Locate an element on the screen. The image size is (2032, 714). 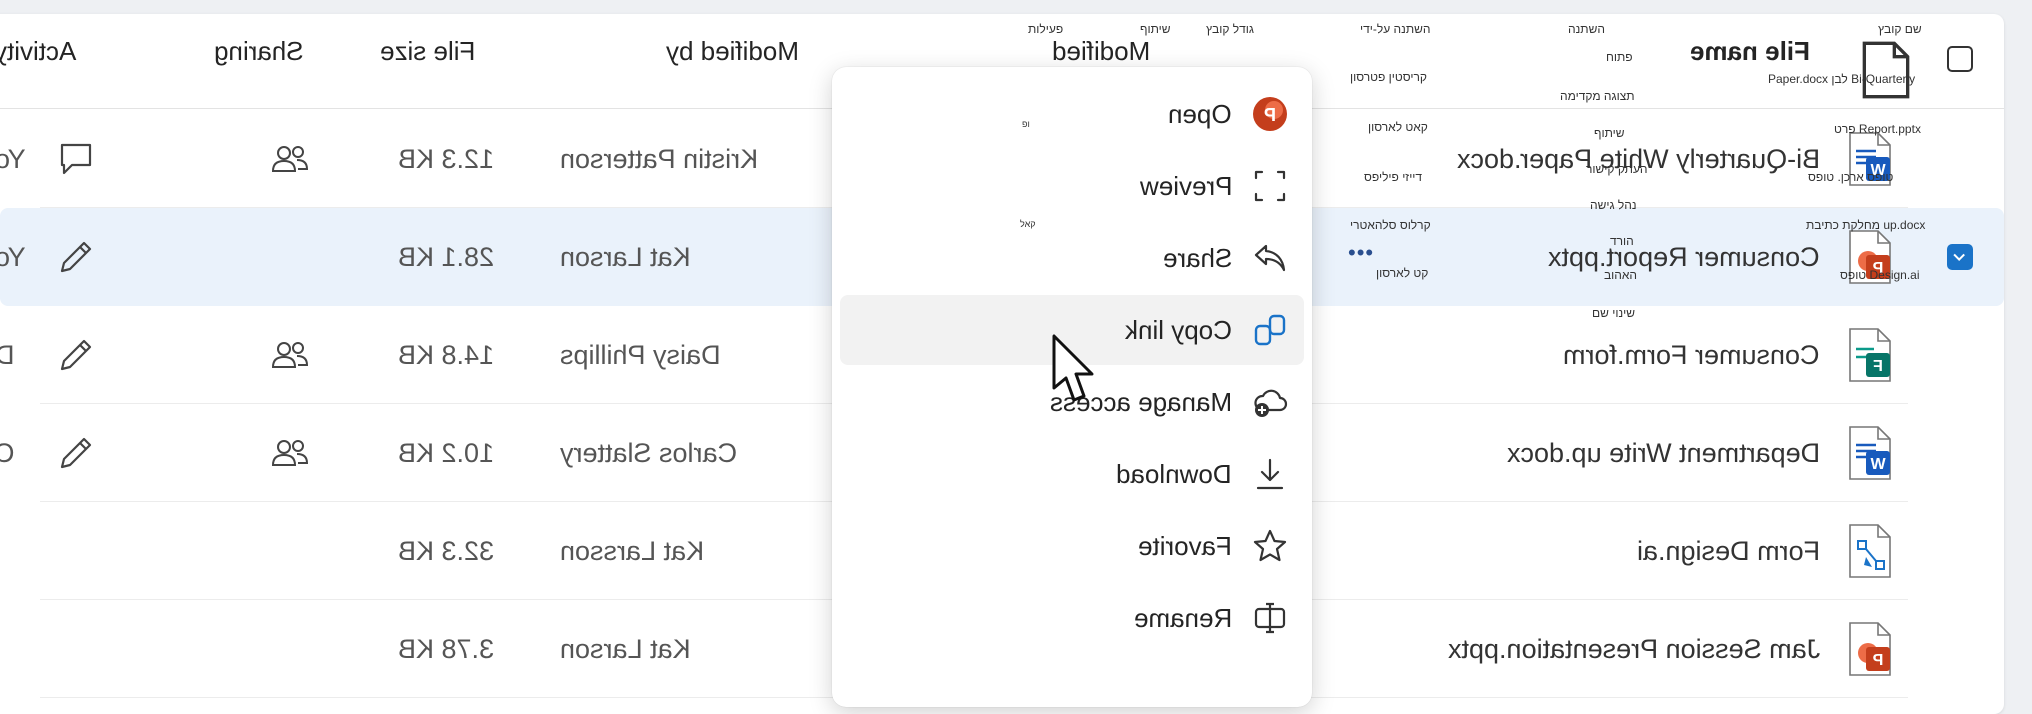
svg-text: W is located at coordinates (1878, 464).